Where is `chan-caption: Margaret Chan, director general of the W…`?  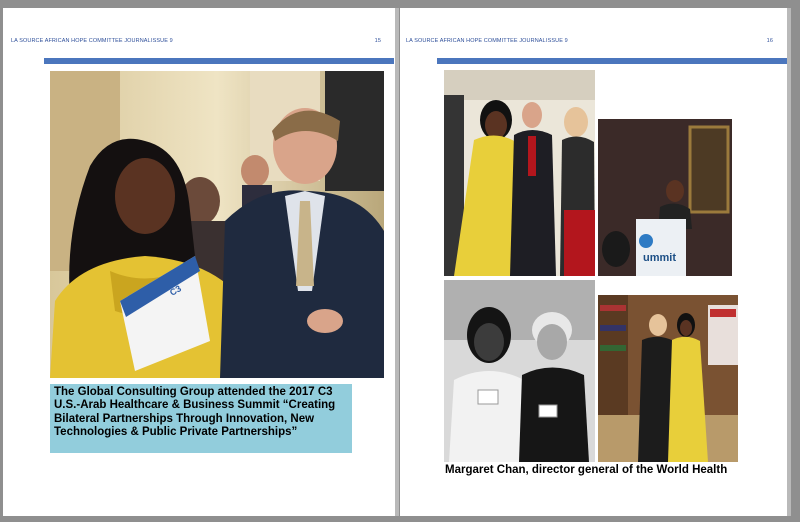
chan-caption: Margaret Chan, director general of the W… is located at coordinates (586, 470).